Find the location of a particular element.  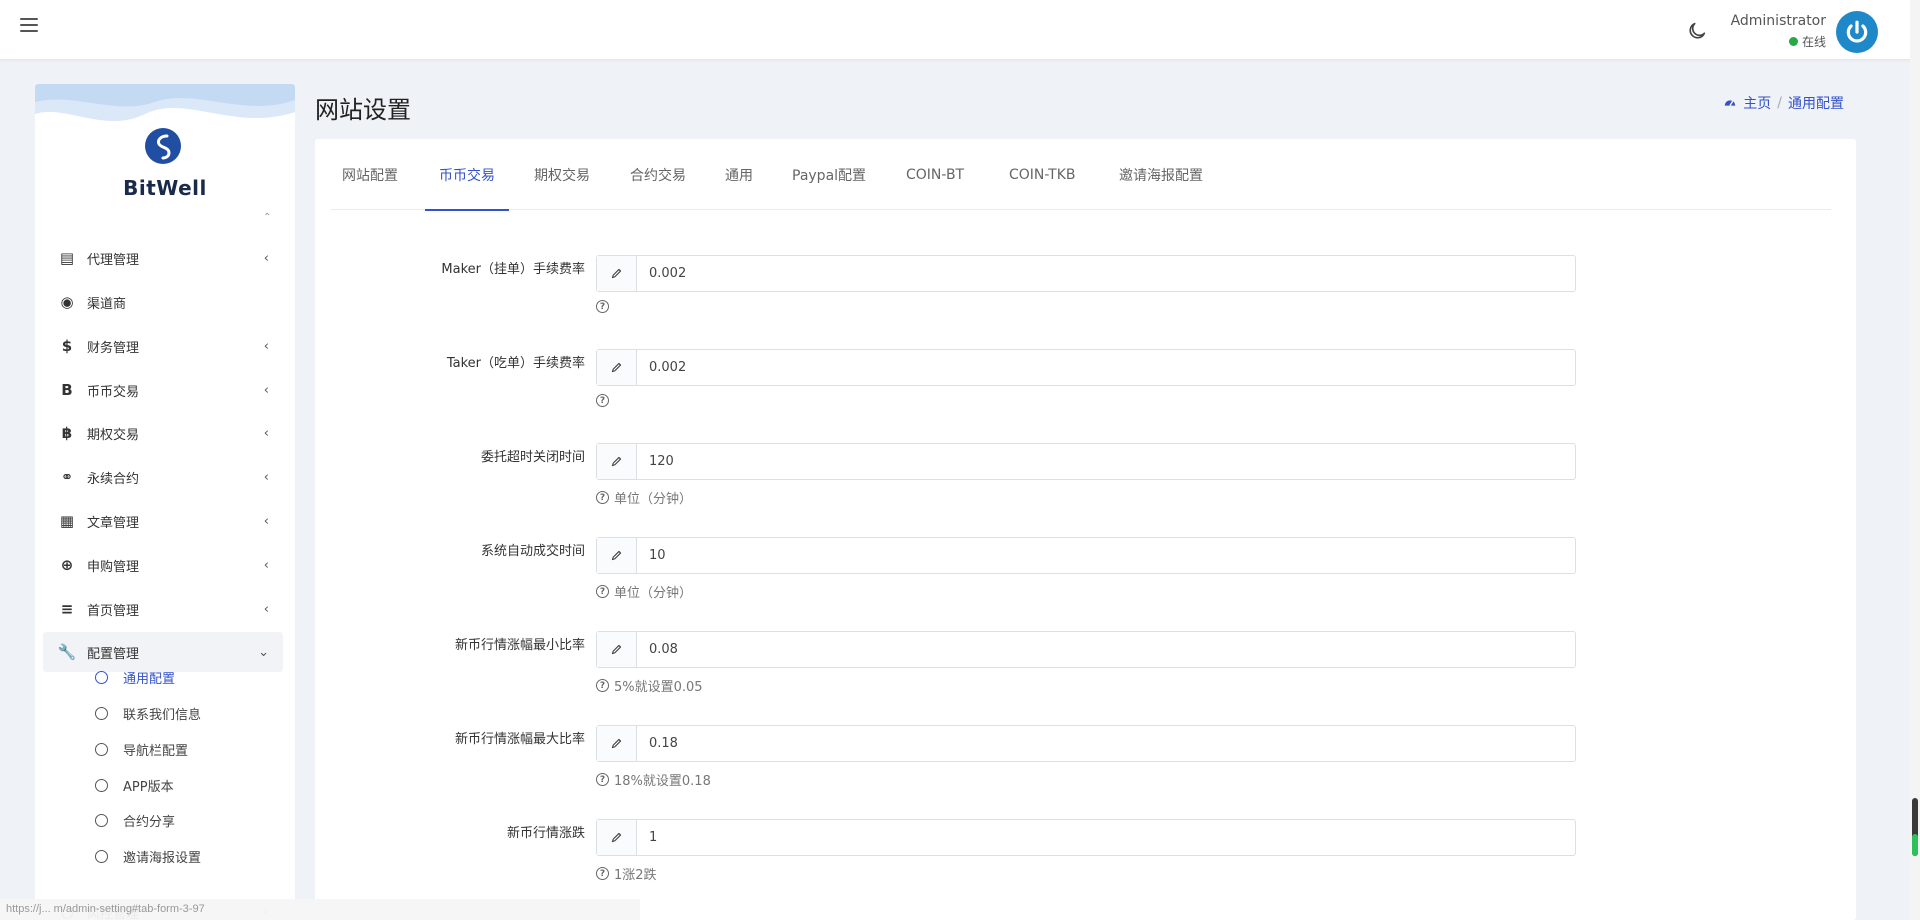

field-label-6: 新币行情涨跌 is located at coordinates (545, 833).